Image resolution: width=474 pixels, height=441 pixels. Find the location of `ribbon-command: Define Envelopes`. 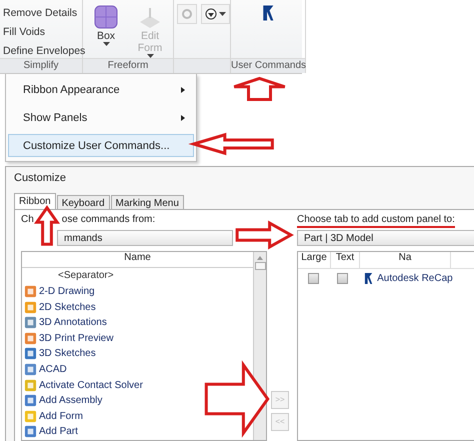

ribbon-command: Define Envelopes is located at coordinates (44, 51).